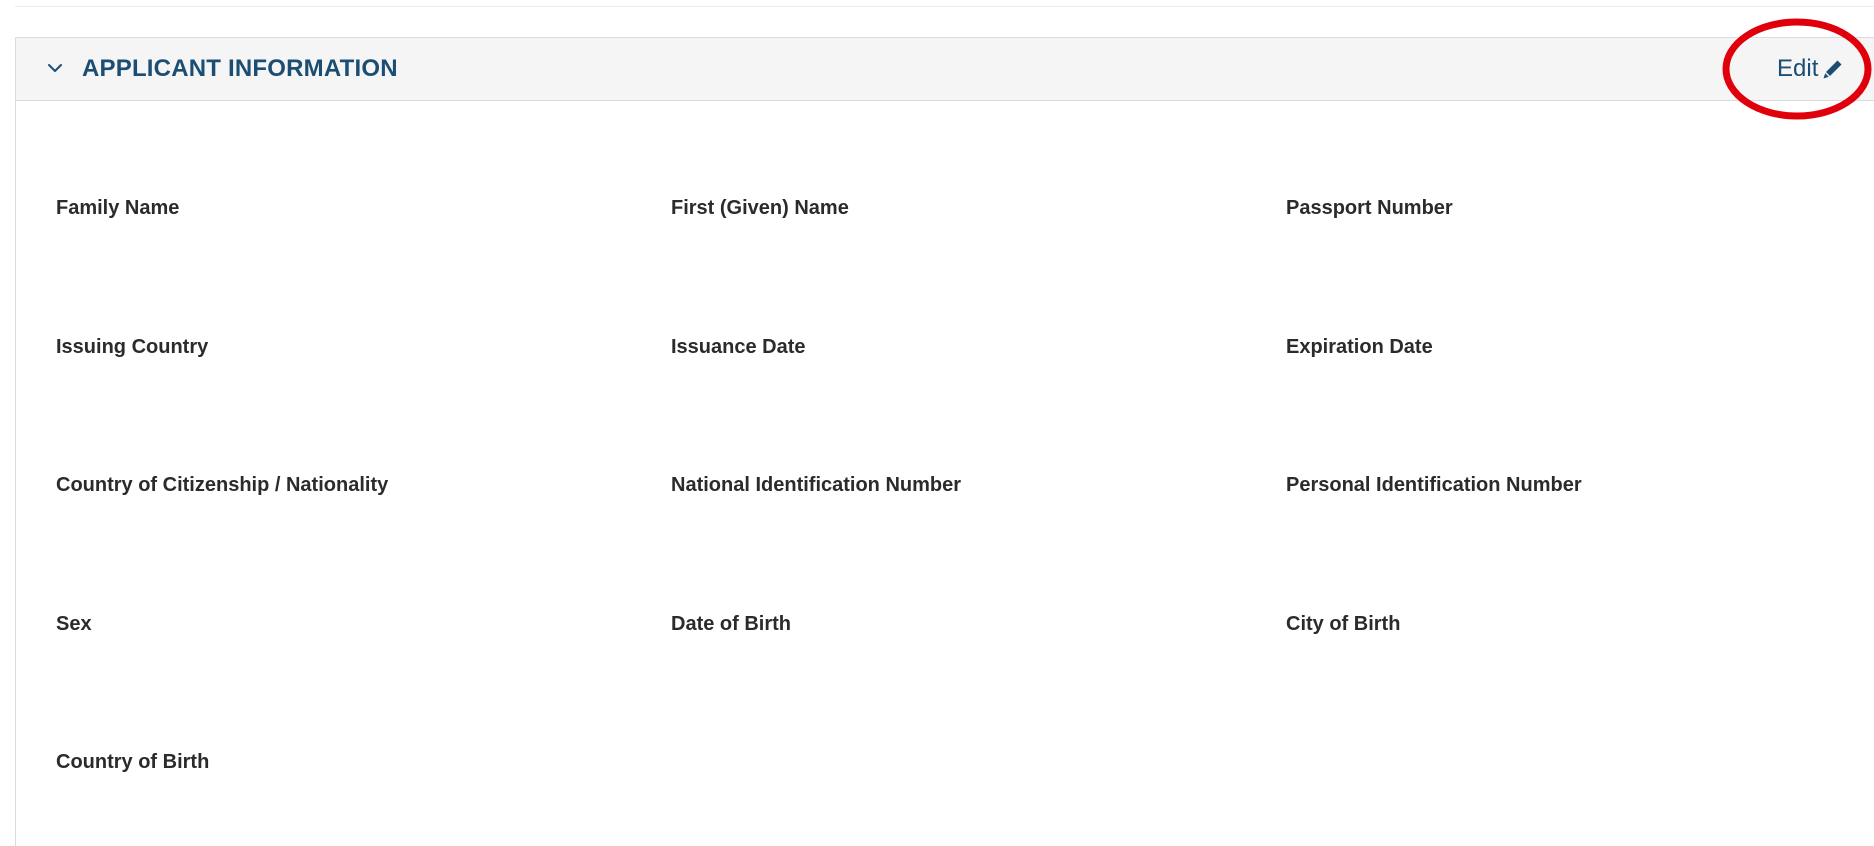  I want to click on field-label-country-of-citizenship: Country of Citizenship / Nationality, so click(222, 485).